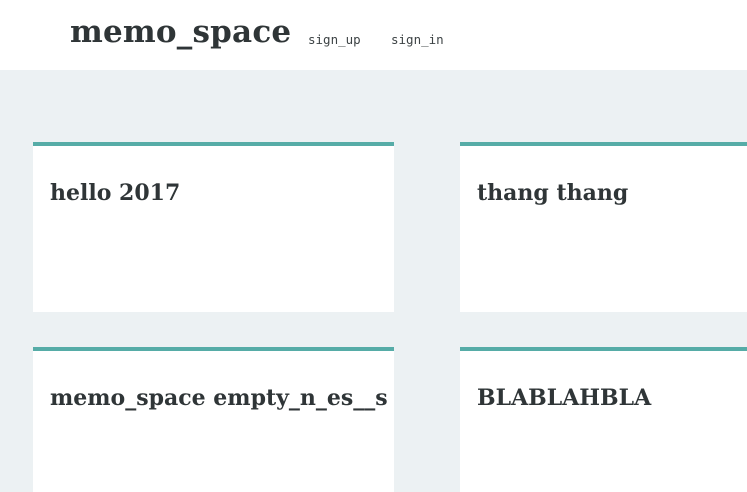 The height and width of the screenshot is (492, 747). Describe the element at coordinates (373, 35) in the screenshot. I see `top-navbar: memo_space sign_up sign_in` at that location.